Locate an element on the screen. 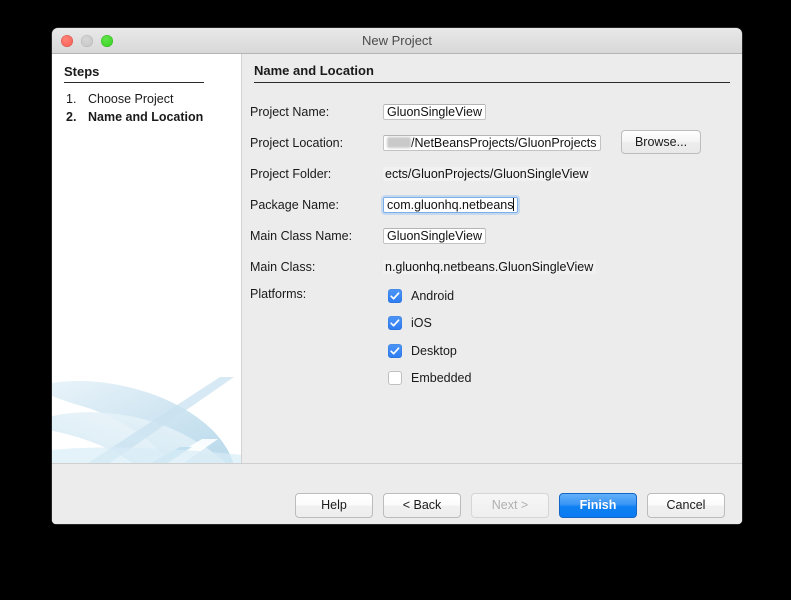  package-name-input: com.gluonhq.netbeans is located at coordinates (451, 204).